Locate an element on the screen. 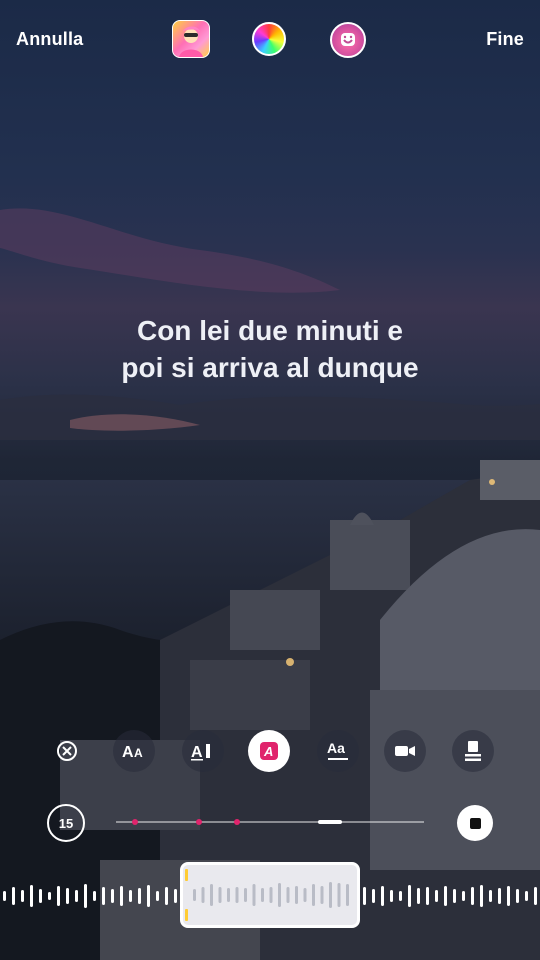  font-size-icon: A A is located at coordinates (134, 751).